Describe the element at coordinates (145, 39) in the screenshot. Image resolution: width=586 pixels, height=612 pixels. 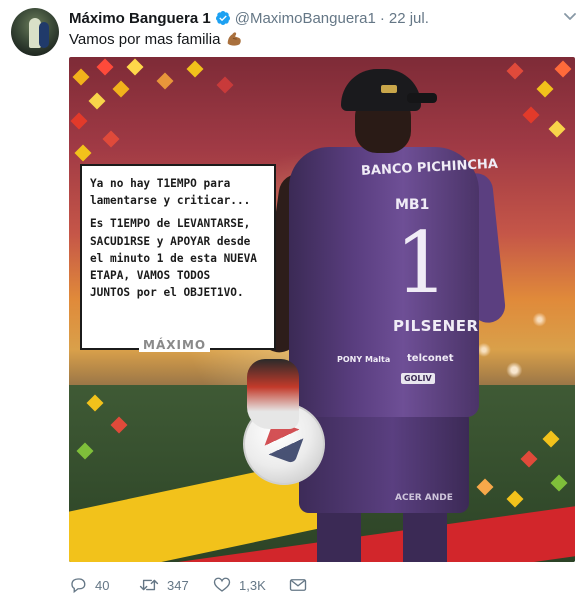
I see `tweet-text-content: Vamos por mas familia` at that location.